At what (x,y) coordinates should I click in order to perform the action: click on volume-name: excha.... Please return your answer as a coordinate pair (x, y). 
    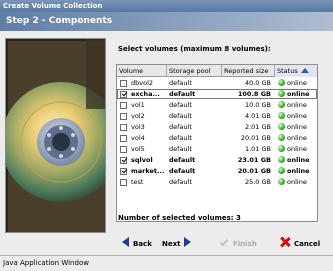
    Looking at the image, I should click on (145, 94).